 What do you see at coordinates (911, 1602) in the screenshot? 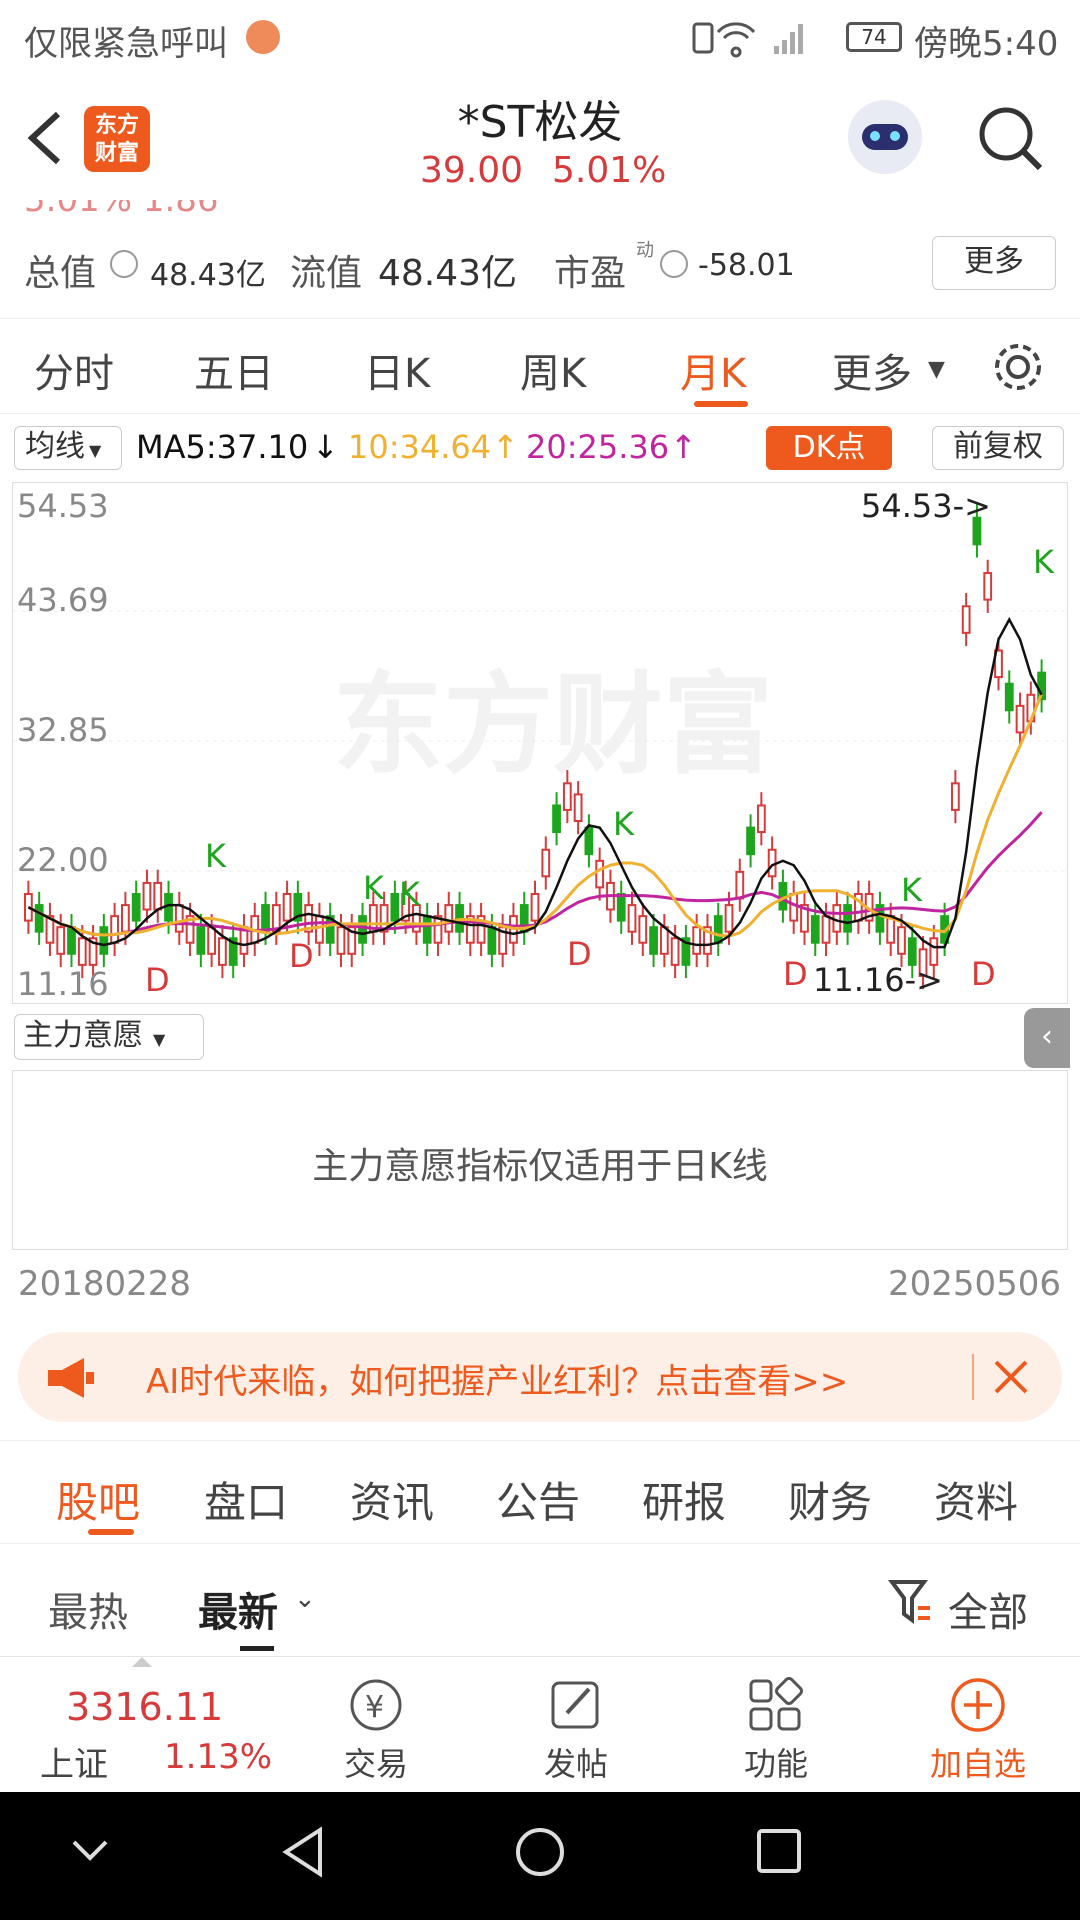
I see `filter-icon` at bounding box center [911, 1602].